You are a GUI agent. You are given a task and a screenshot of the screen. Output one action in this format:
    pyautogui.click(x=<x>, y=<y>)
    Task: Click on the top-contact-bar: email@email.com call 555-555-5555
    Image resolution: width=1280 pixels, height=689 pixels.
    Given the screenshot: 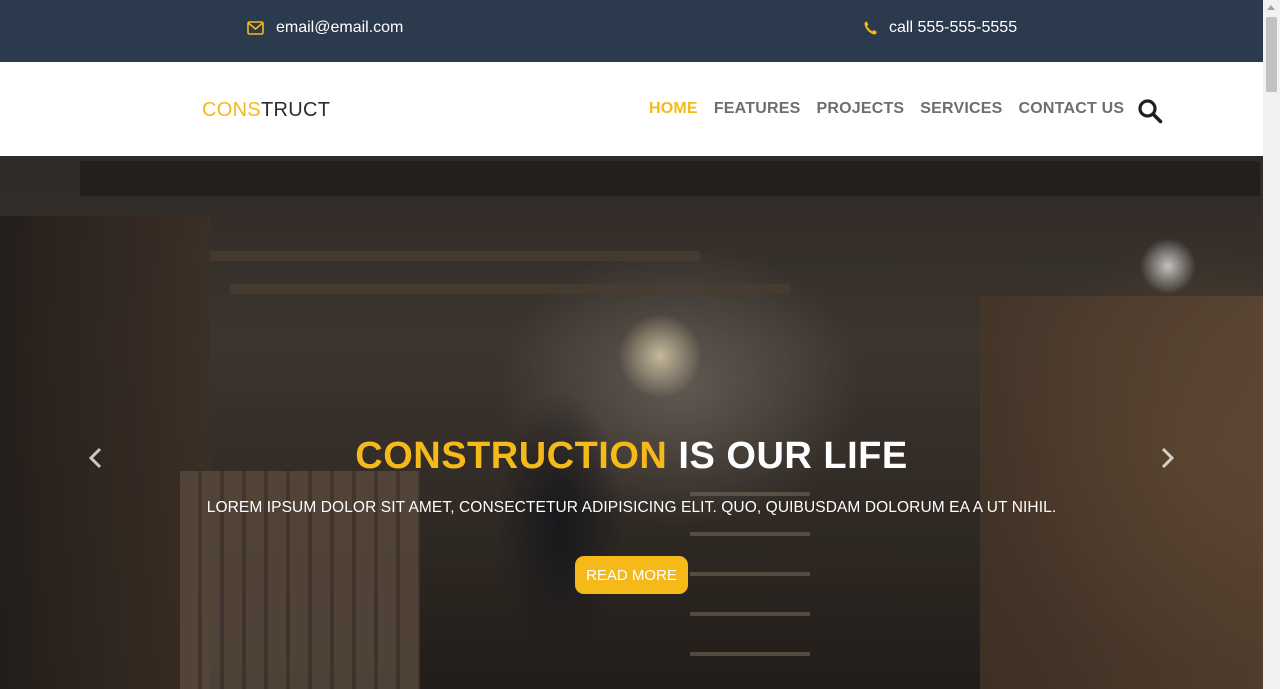 What is the action you would take?
    pyautogui.click(x=631, y=31)
    